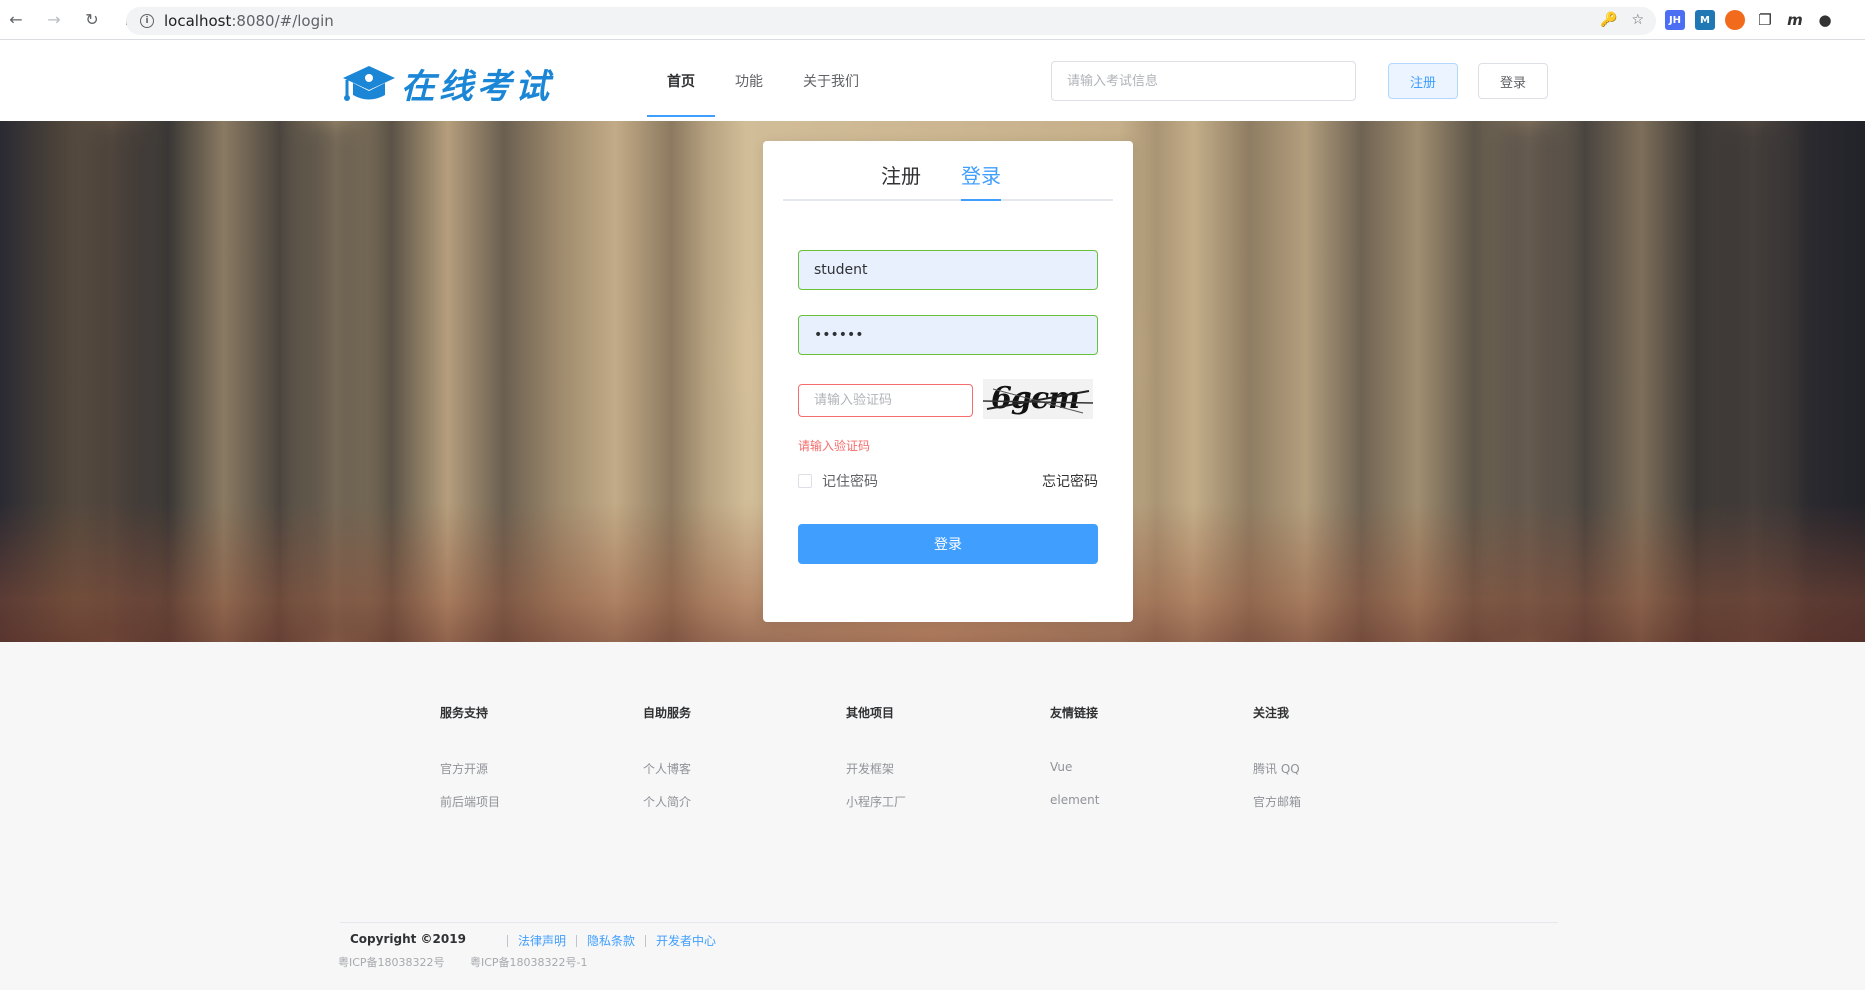 The image size is (1865, 990). Describe the element at coordinates (834, 446) in the screenshot. I see `captcha-error-message: 请输入验证码` at that location.